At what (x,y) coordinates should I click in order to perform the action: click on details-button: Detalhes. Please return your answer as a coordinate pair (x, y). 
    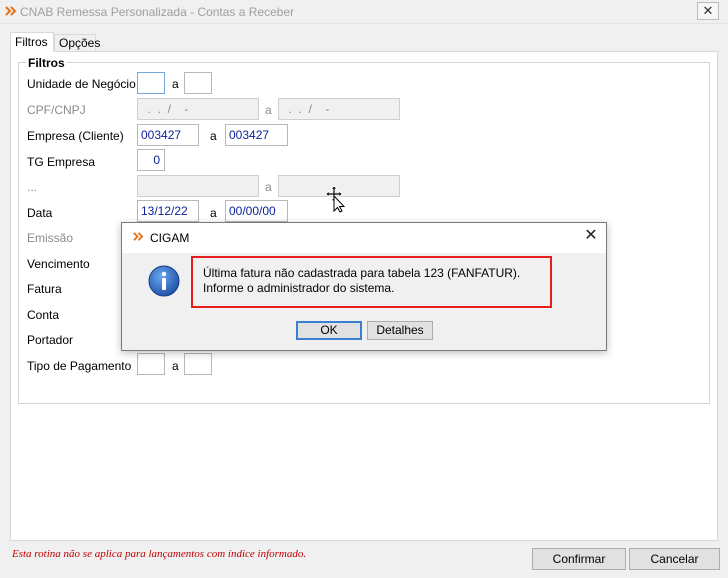
    Looking at the image, I should click on (400, 330).